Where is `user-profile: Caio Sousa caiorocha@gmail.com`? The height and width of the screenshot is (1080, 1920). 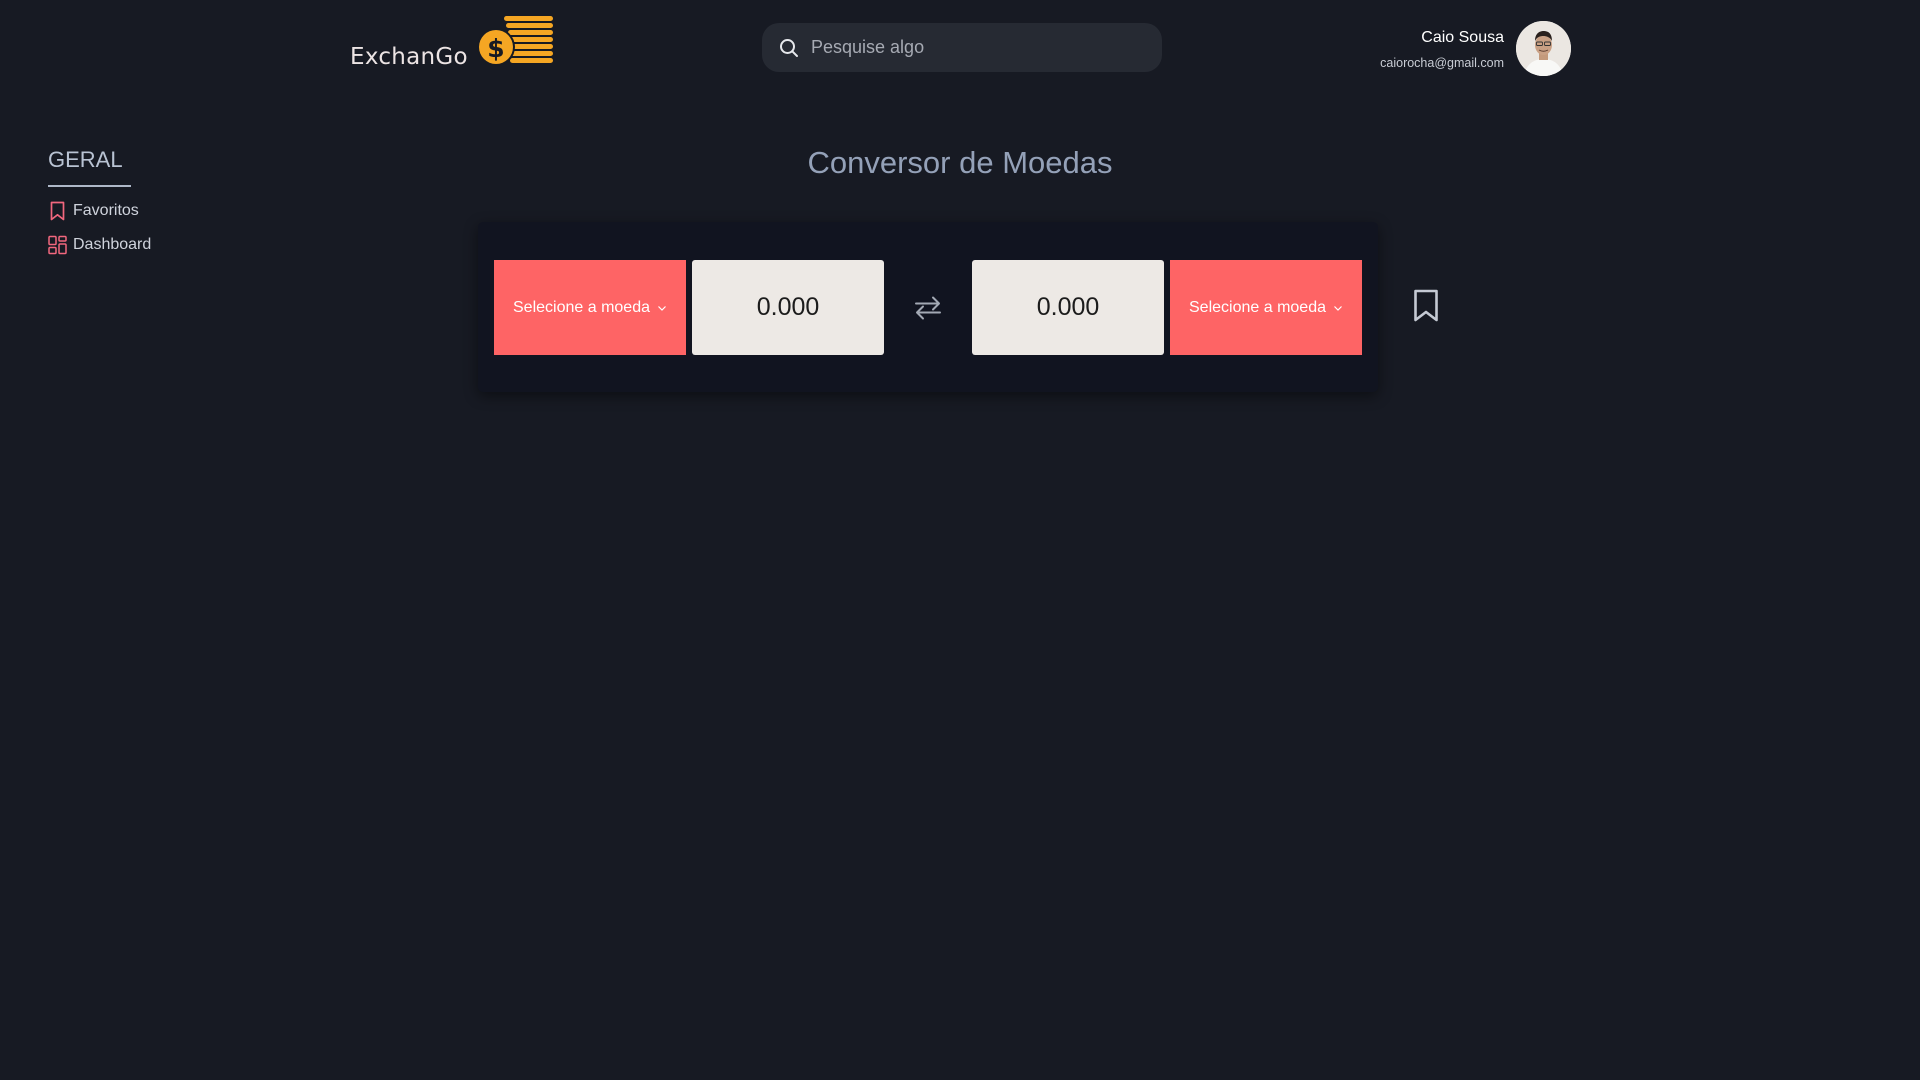 user-profile: Caio Sousa caiorocha@gmail.com is located at coordinates (1475, 48).